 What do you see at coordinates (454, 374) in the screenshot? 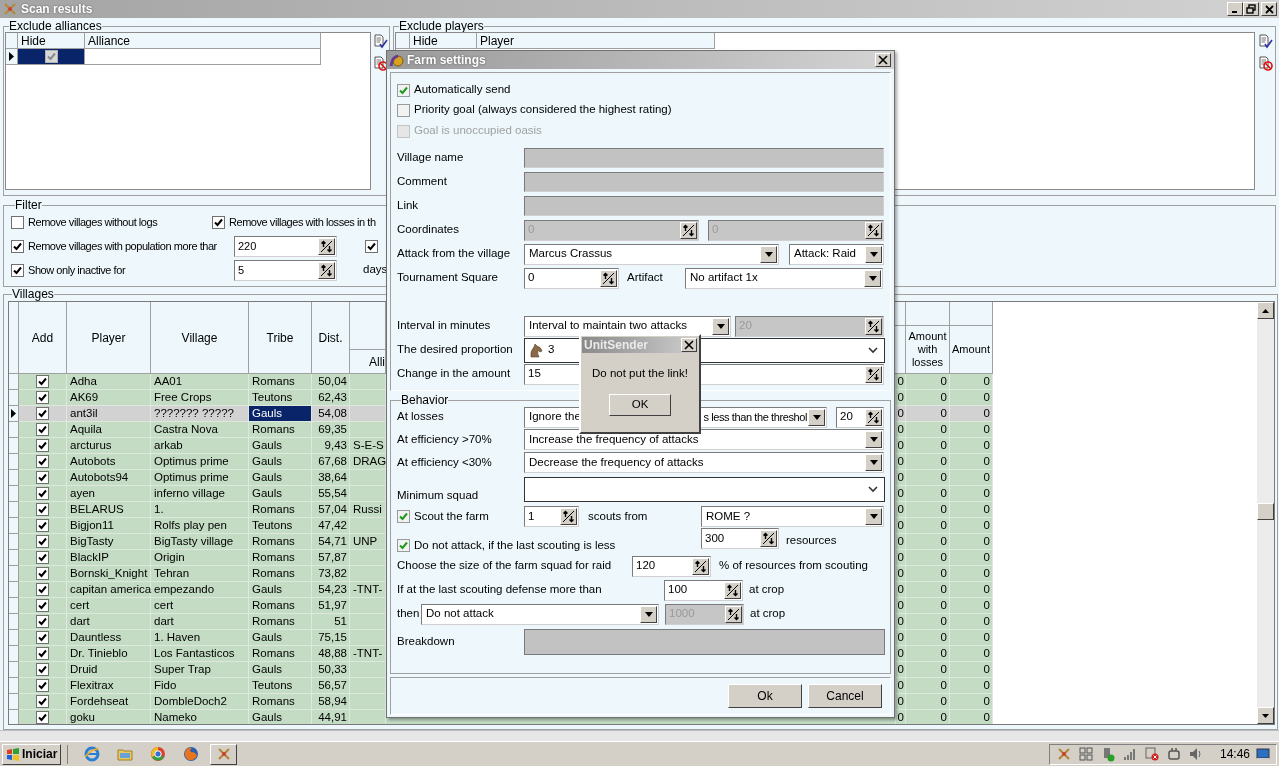
I see `field-label: Change in the amount` at bounding box center [454, 374].